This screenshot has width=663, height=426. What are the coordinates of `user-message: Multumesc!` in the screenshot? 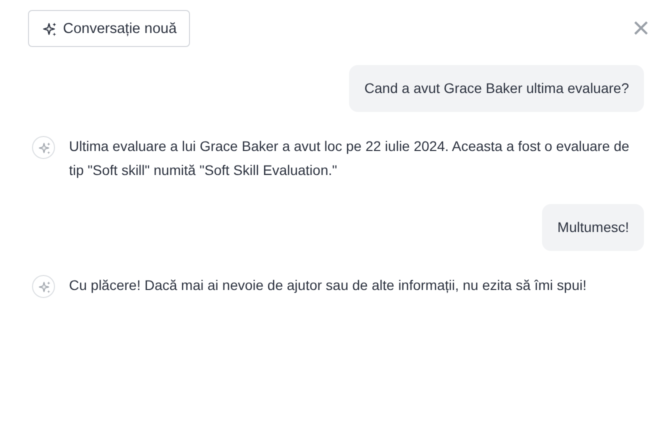 It's located at (593, 227).